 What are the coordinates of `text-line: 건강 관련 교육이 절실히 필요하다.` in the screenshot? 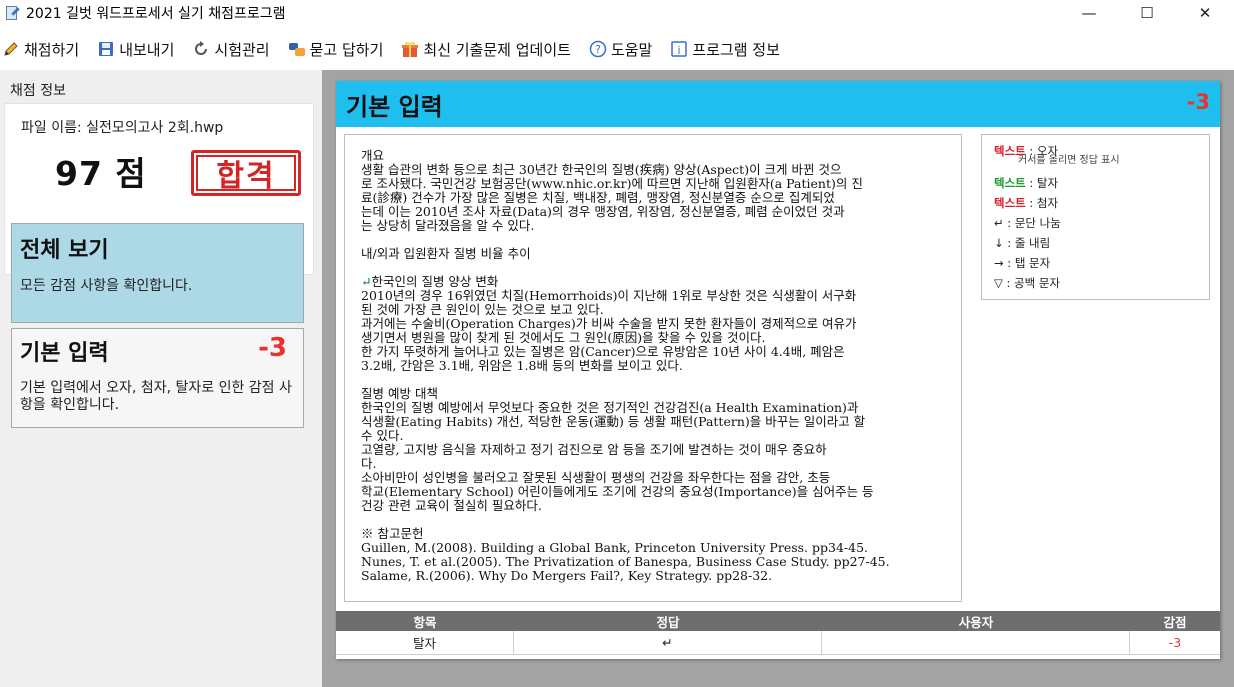 It's located at (451, 506).